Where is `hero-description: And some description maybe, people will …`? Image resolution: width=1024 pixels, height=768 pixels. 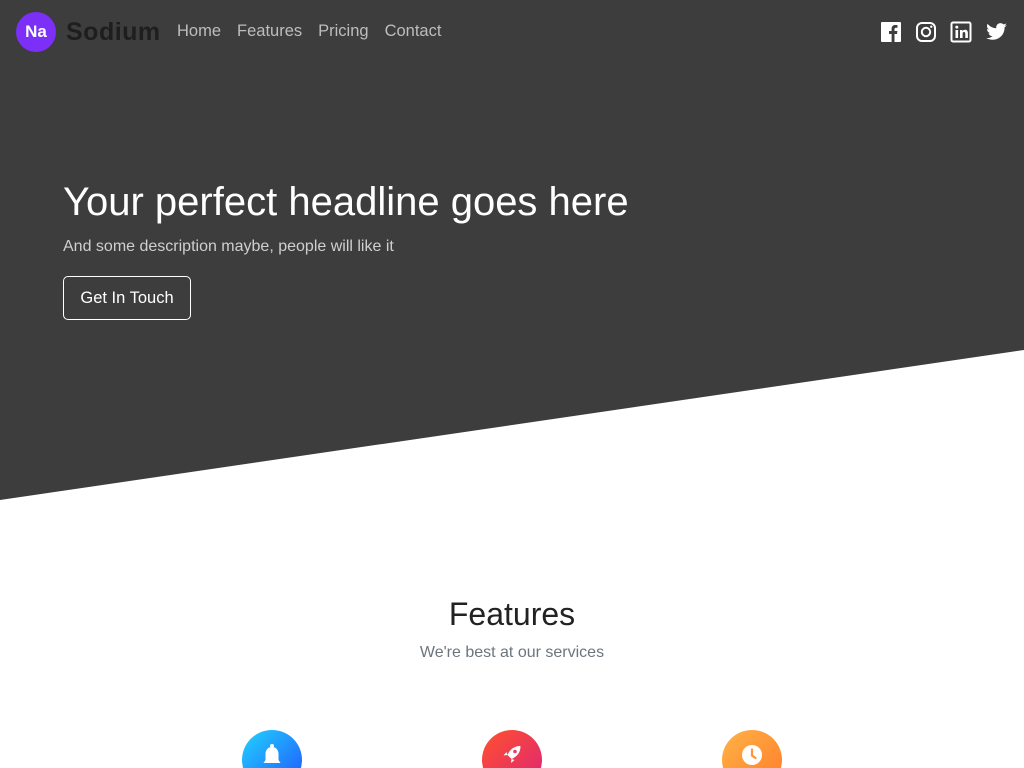 hero-description: And some description maybe, people will … is located at coordinates (228, 246).